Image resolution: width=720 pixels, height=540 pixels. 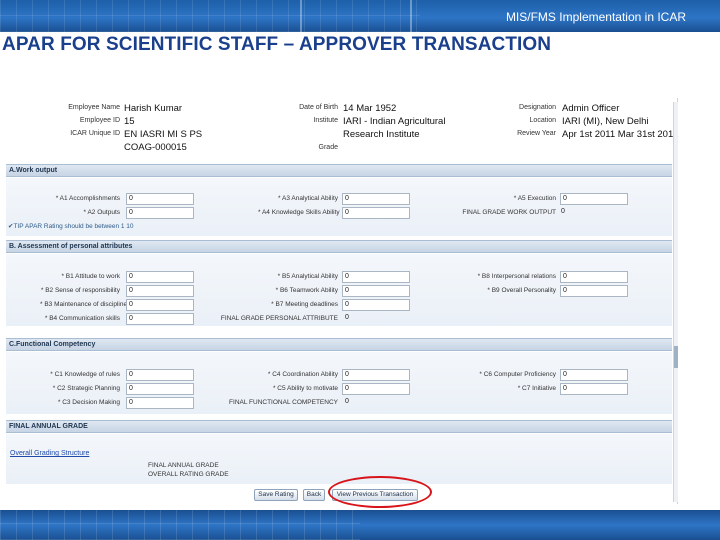 I want to click on bottom-banner, so click(x=360, y=525).